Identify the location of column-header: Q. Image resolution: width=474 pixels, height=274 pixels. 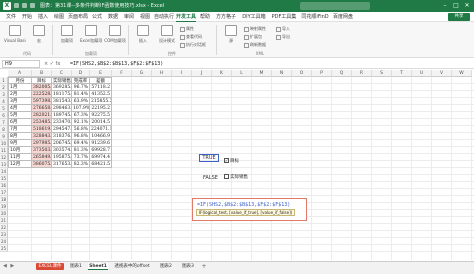
(342, 73).